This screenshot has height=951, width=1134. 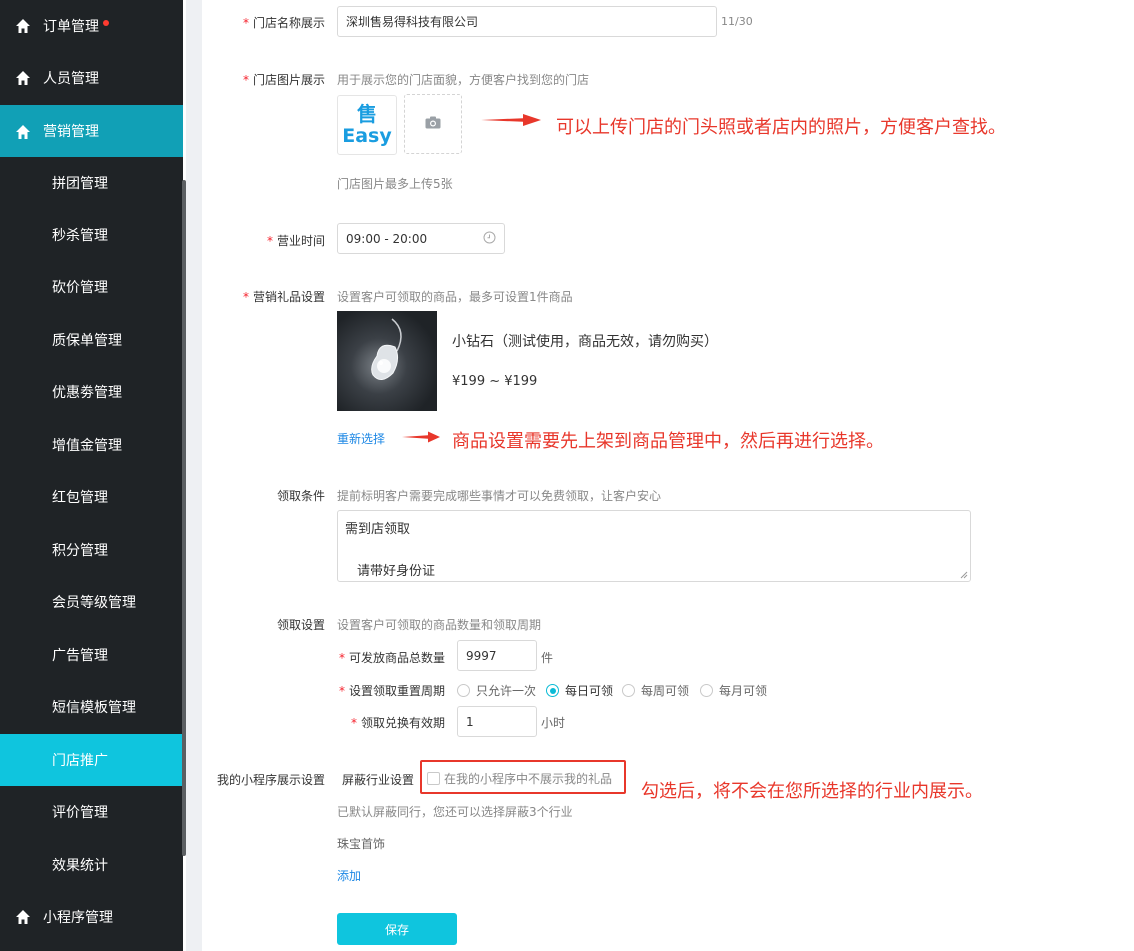 What do you see at coordinates (585, 342) in the screenshot?
I see `product-name: 小钻石（测试使用，商品无效，请勿购买）` at bounding box center [585, 342].